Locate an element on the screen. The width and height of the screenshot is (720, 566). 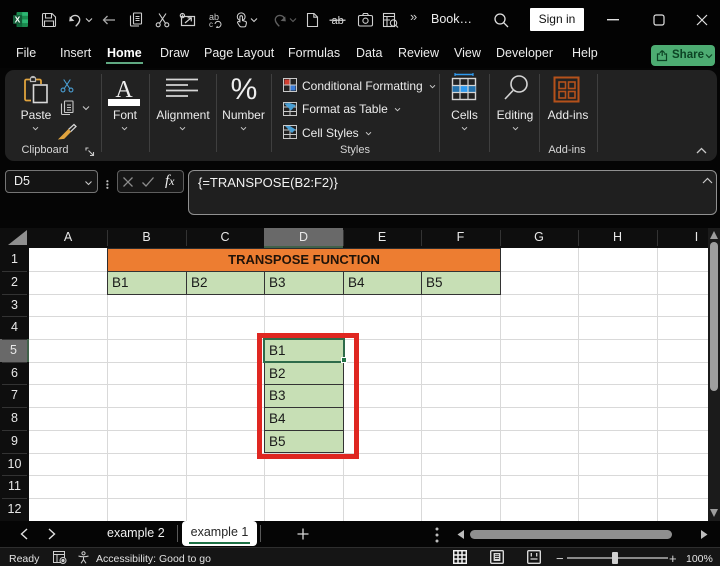
svg-text: c is located at coordinates (211, 24).